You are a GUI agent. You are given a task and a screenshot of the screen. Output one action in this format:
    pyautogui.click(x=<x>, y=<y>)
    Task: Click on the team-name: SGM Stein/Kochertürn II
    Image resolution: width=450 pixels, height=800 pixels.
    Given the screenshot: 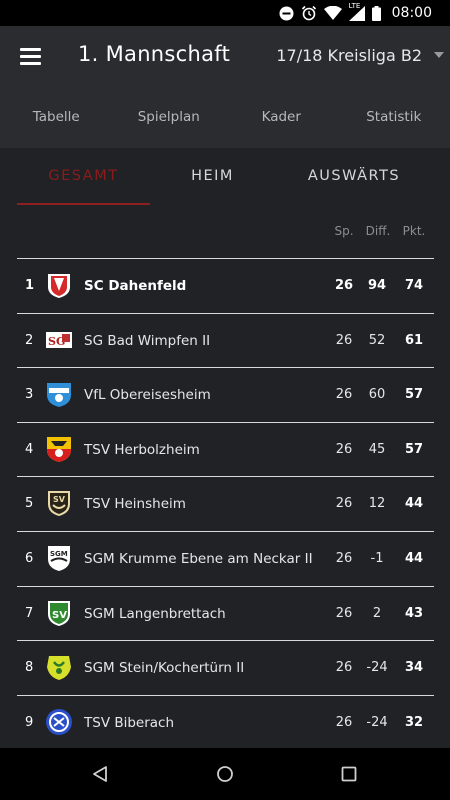 What is the action you would take?
    pyautogui.click(x=164, y=668)
    